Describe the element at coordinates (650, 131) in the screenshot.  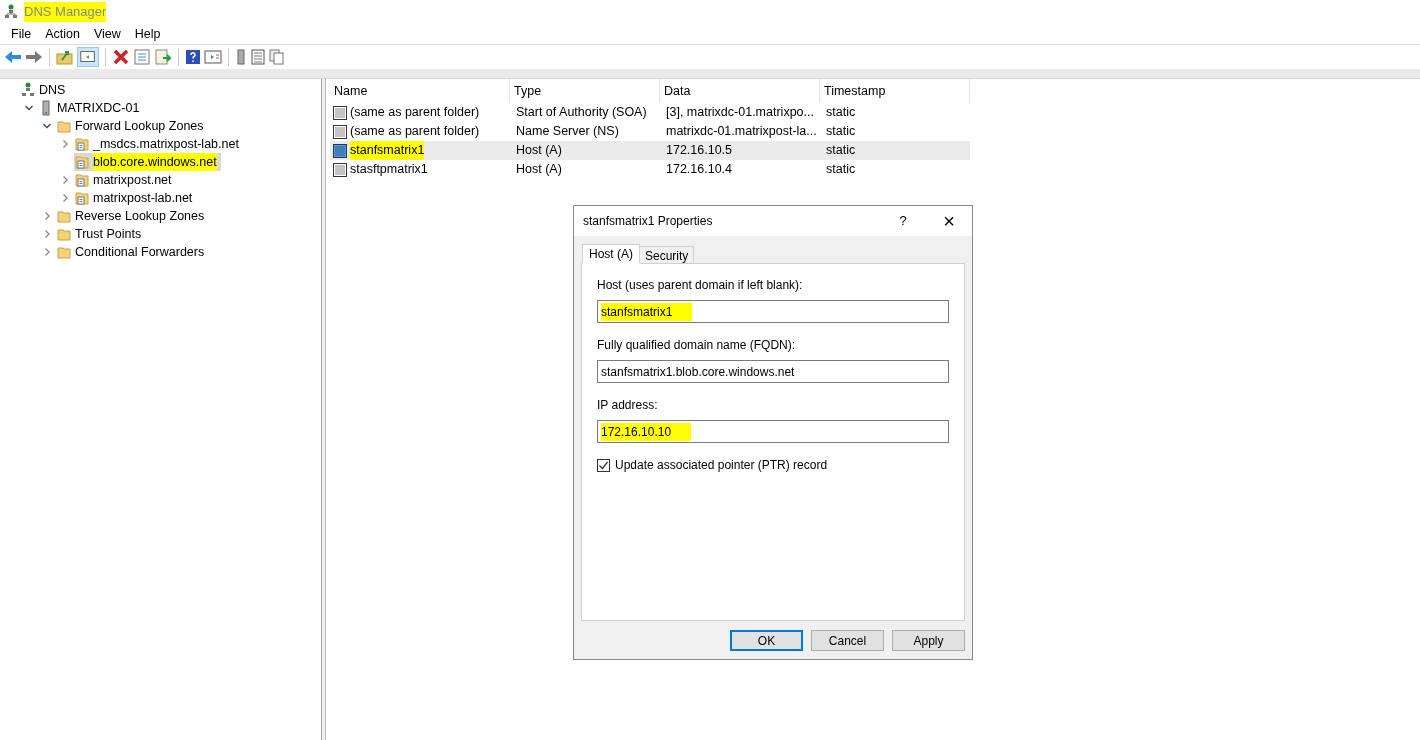
I see `table-row: (same as parent folder) Name Server (NS) matrixdc-01.matrixpost-la... static` at that location.